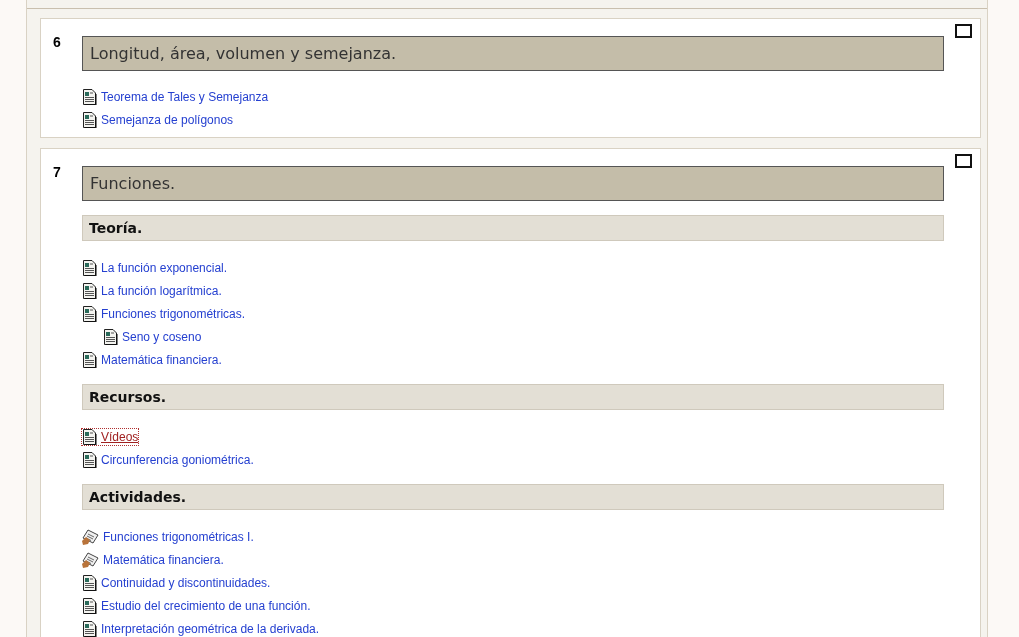 The width and height of the screenshot is (1019, 637). Describe the element at coordinates (176, 582) in the screenshot. I see `resource-link: Continuidad y discontinuidades.` at that location.